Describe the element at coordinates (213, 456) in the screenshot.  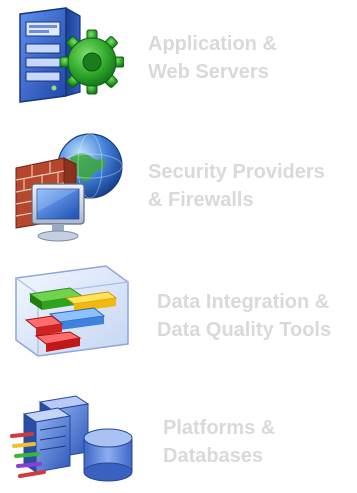
I see `label-line-2: Databases` at that location.